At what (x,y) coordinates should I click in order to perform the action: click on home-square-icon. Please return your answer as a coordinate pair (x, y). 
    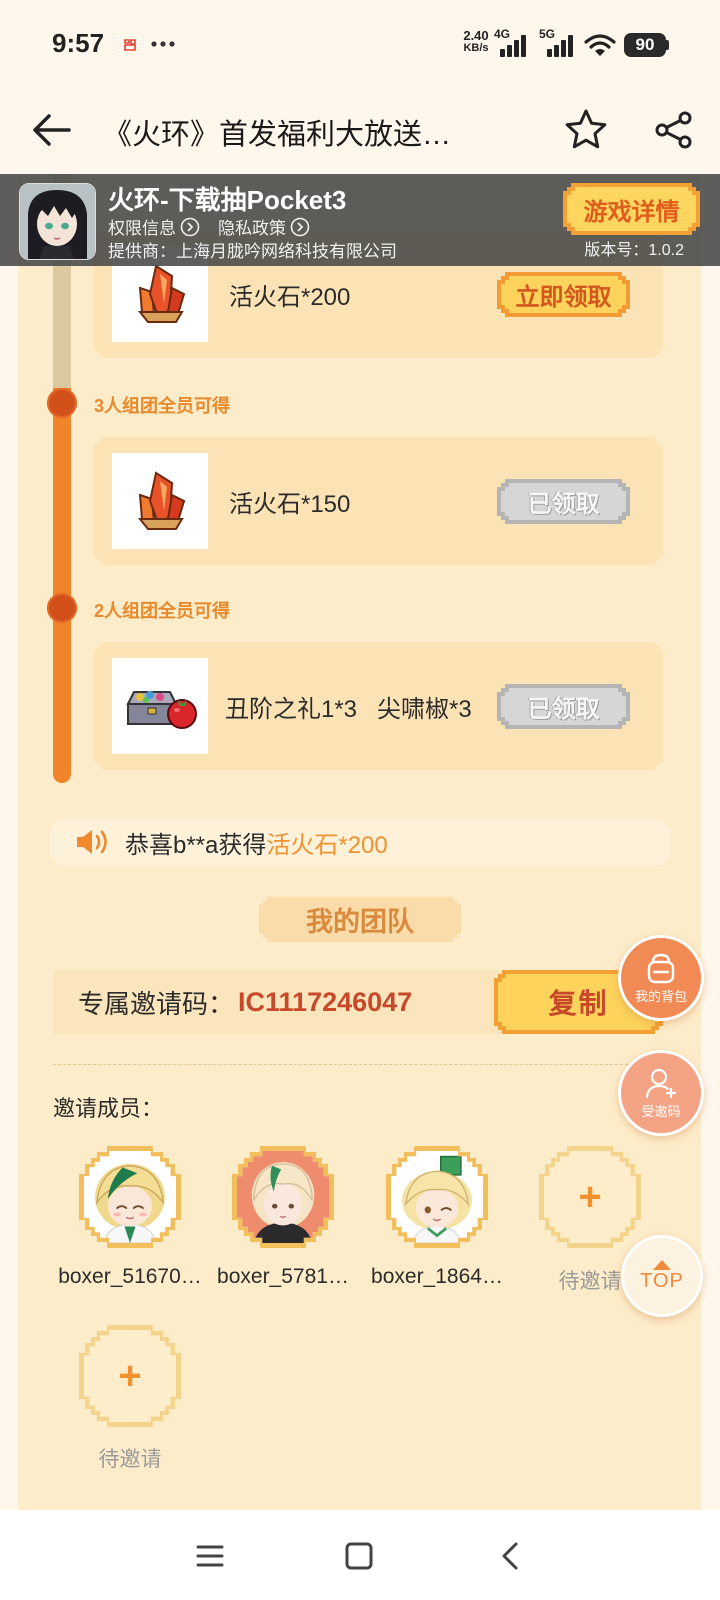
    Looking at the image, I should click on (359, 1556).